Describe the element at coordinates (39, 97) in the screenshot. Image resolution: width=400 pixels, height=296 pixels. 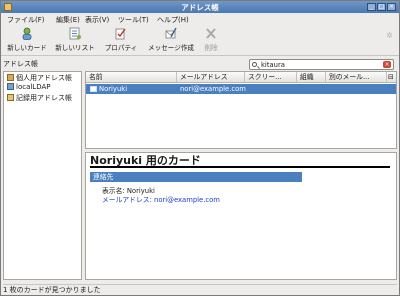
I see `sidebar-item-collected: 記録用アドレス帳` at that location.